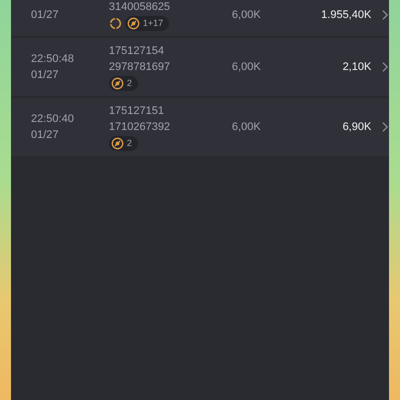 This screenshot has height=400, width=400. I want to click on value-text: 1.955,40K, so click(346, 15).